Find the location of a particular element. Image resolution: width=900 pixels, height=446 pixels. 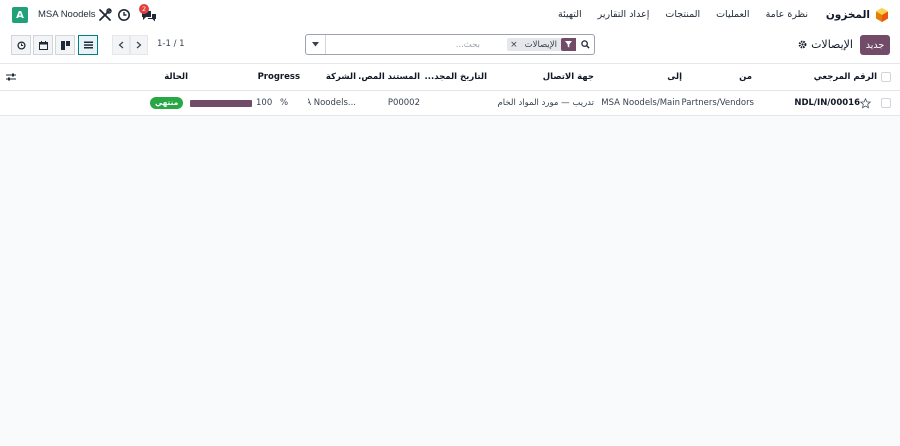

search-options-toggle is located at coordinates (316, 44).